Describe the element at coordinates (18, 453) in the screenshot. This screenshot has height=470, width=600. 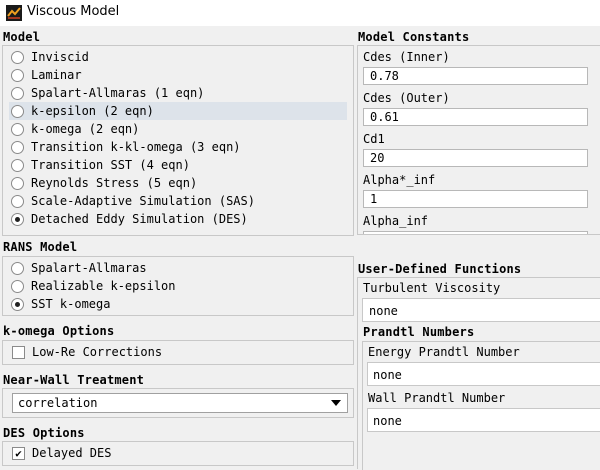
I see `check-icon: ✔` at that location.